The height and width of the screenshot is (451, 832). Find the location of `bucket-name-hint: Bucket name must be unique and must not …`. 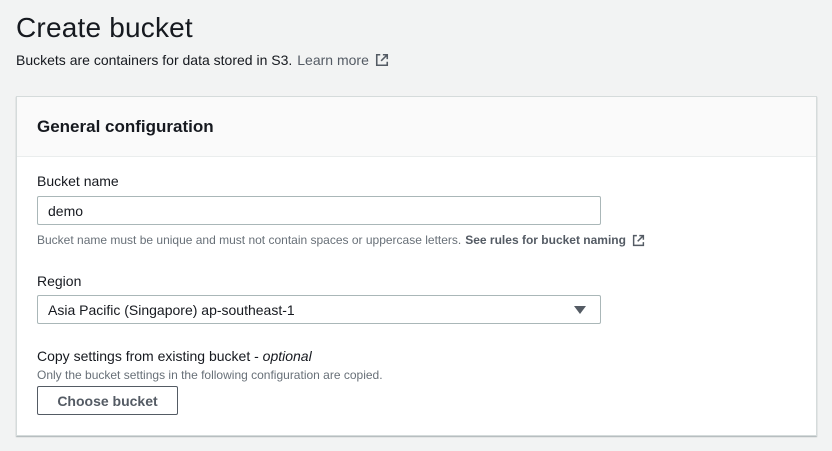

bucket-name-hint: Bucket name must be unique and must not … is located at coordinates (341, 240).